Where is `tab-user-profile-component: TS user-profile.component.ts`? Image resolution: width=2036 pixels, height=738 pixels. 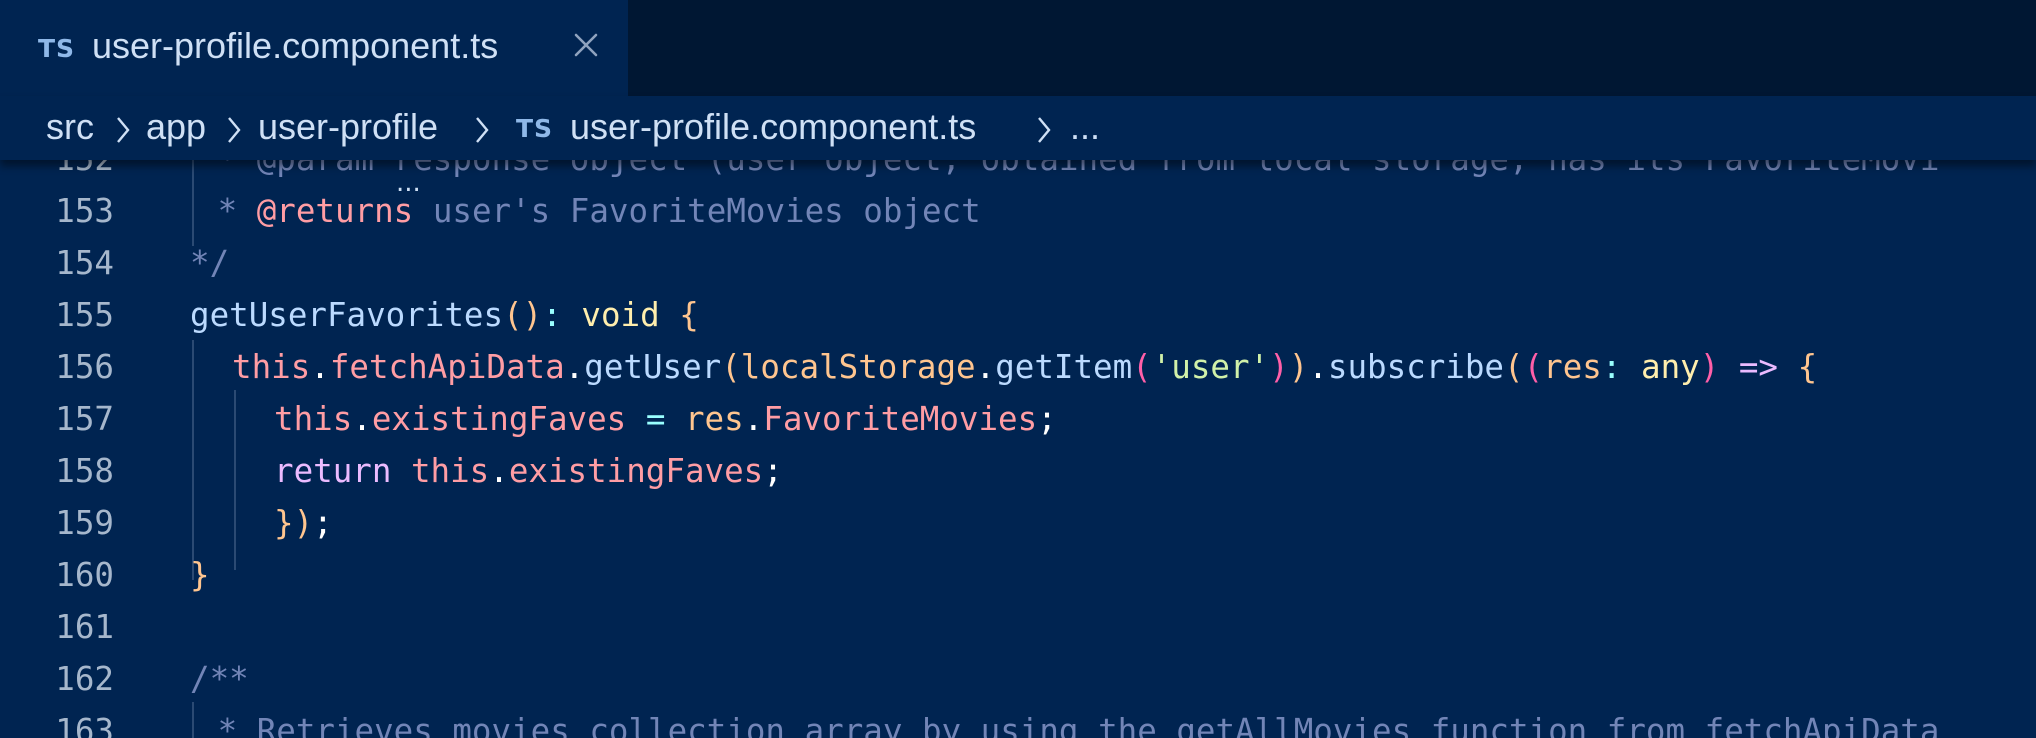 tab-user-profile-component: TS user-profile.component.ts is located at coordinates (314, 48).